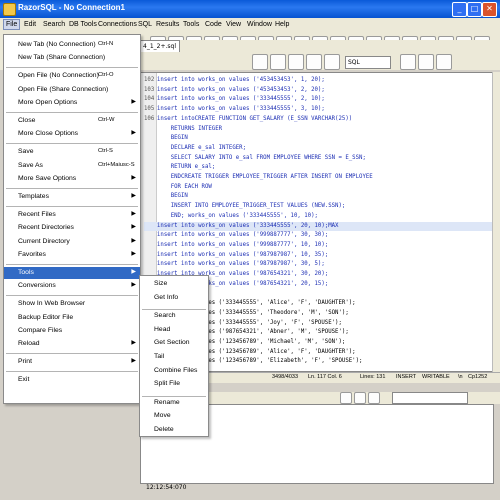  Describe the element at coordinates (172, 342) in the screenshot. I see `tools-menu-item: Get Section` at that location.